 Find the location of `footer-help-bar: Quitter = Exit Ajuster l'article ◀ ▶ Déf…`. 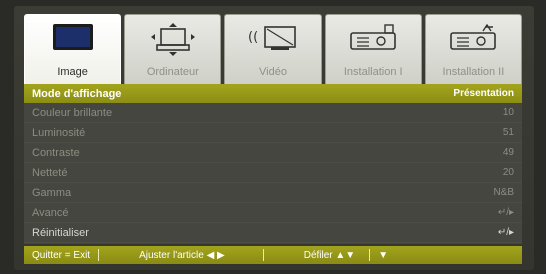

footer-help-bar: Quitter = Exit Ajuster l'article ◀ ▶ Déf… is located at coordinates (273, 255).